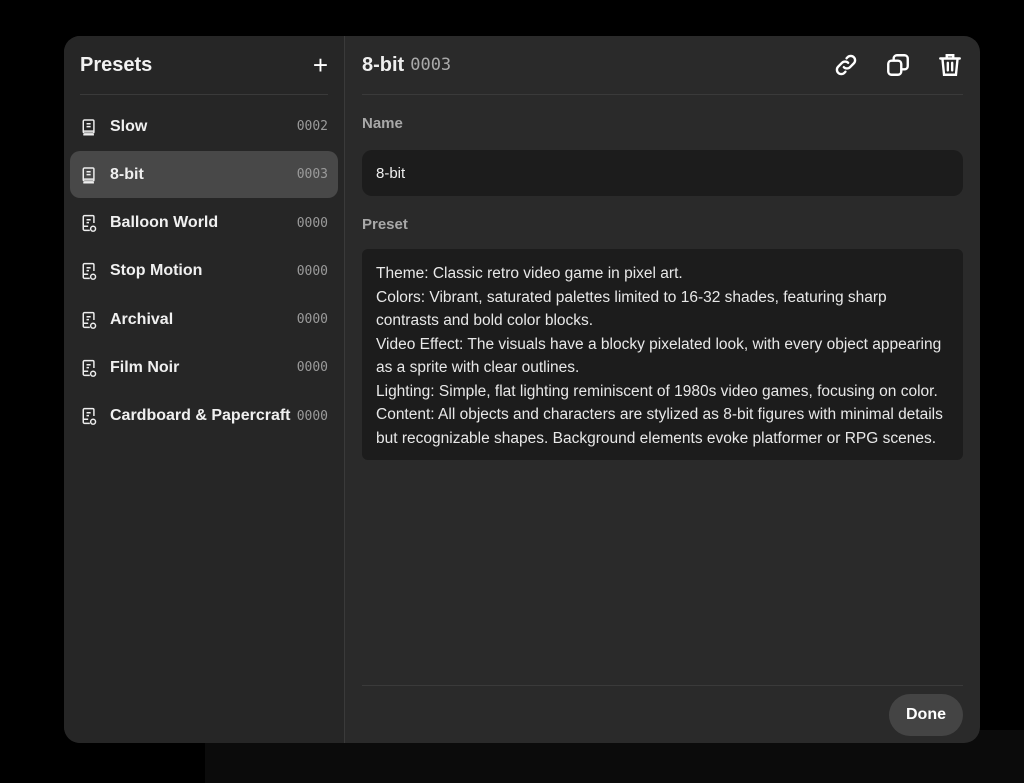 The height and width of the screenshot is (783, 1024). Describe the element at coordinates (204, 319) in the screenshot. I see `sidebar-item: Archival 0000` at that location.